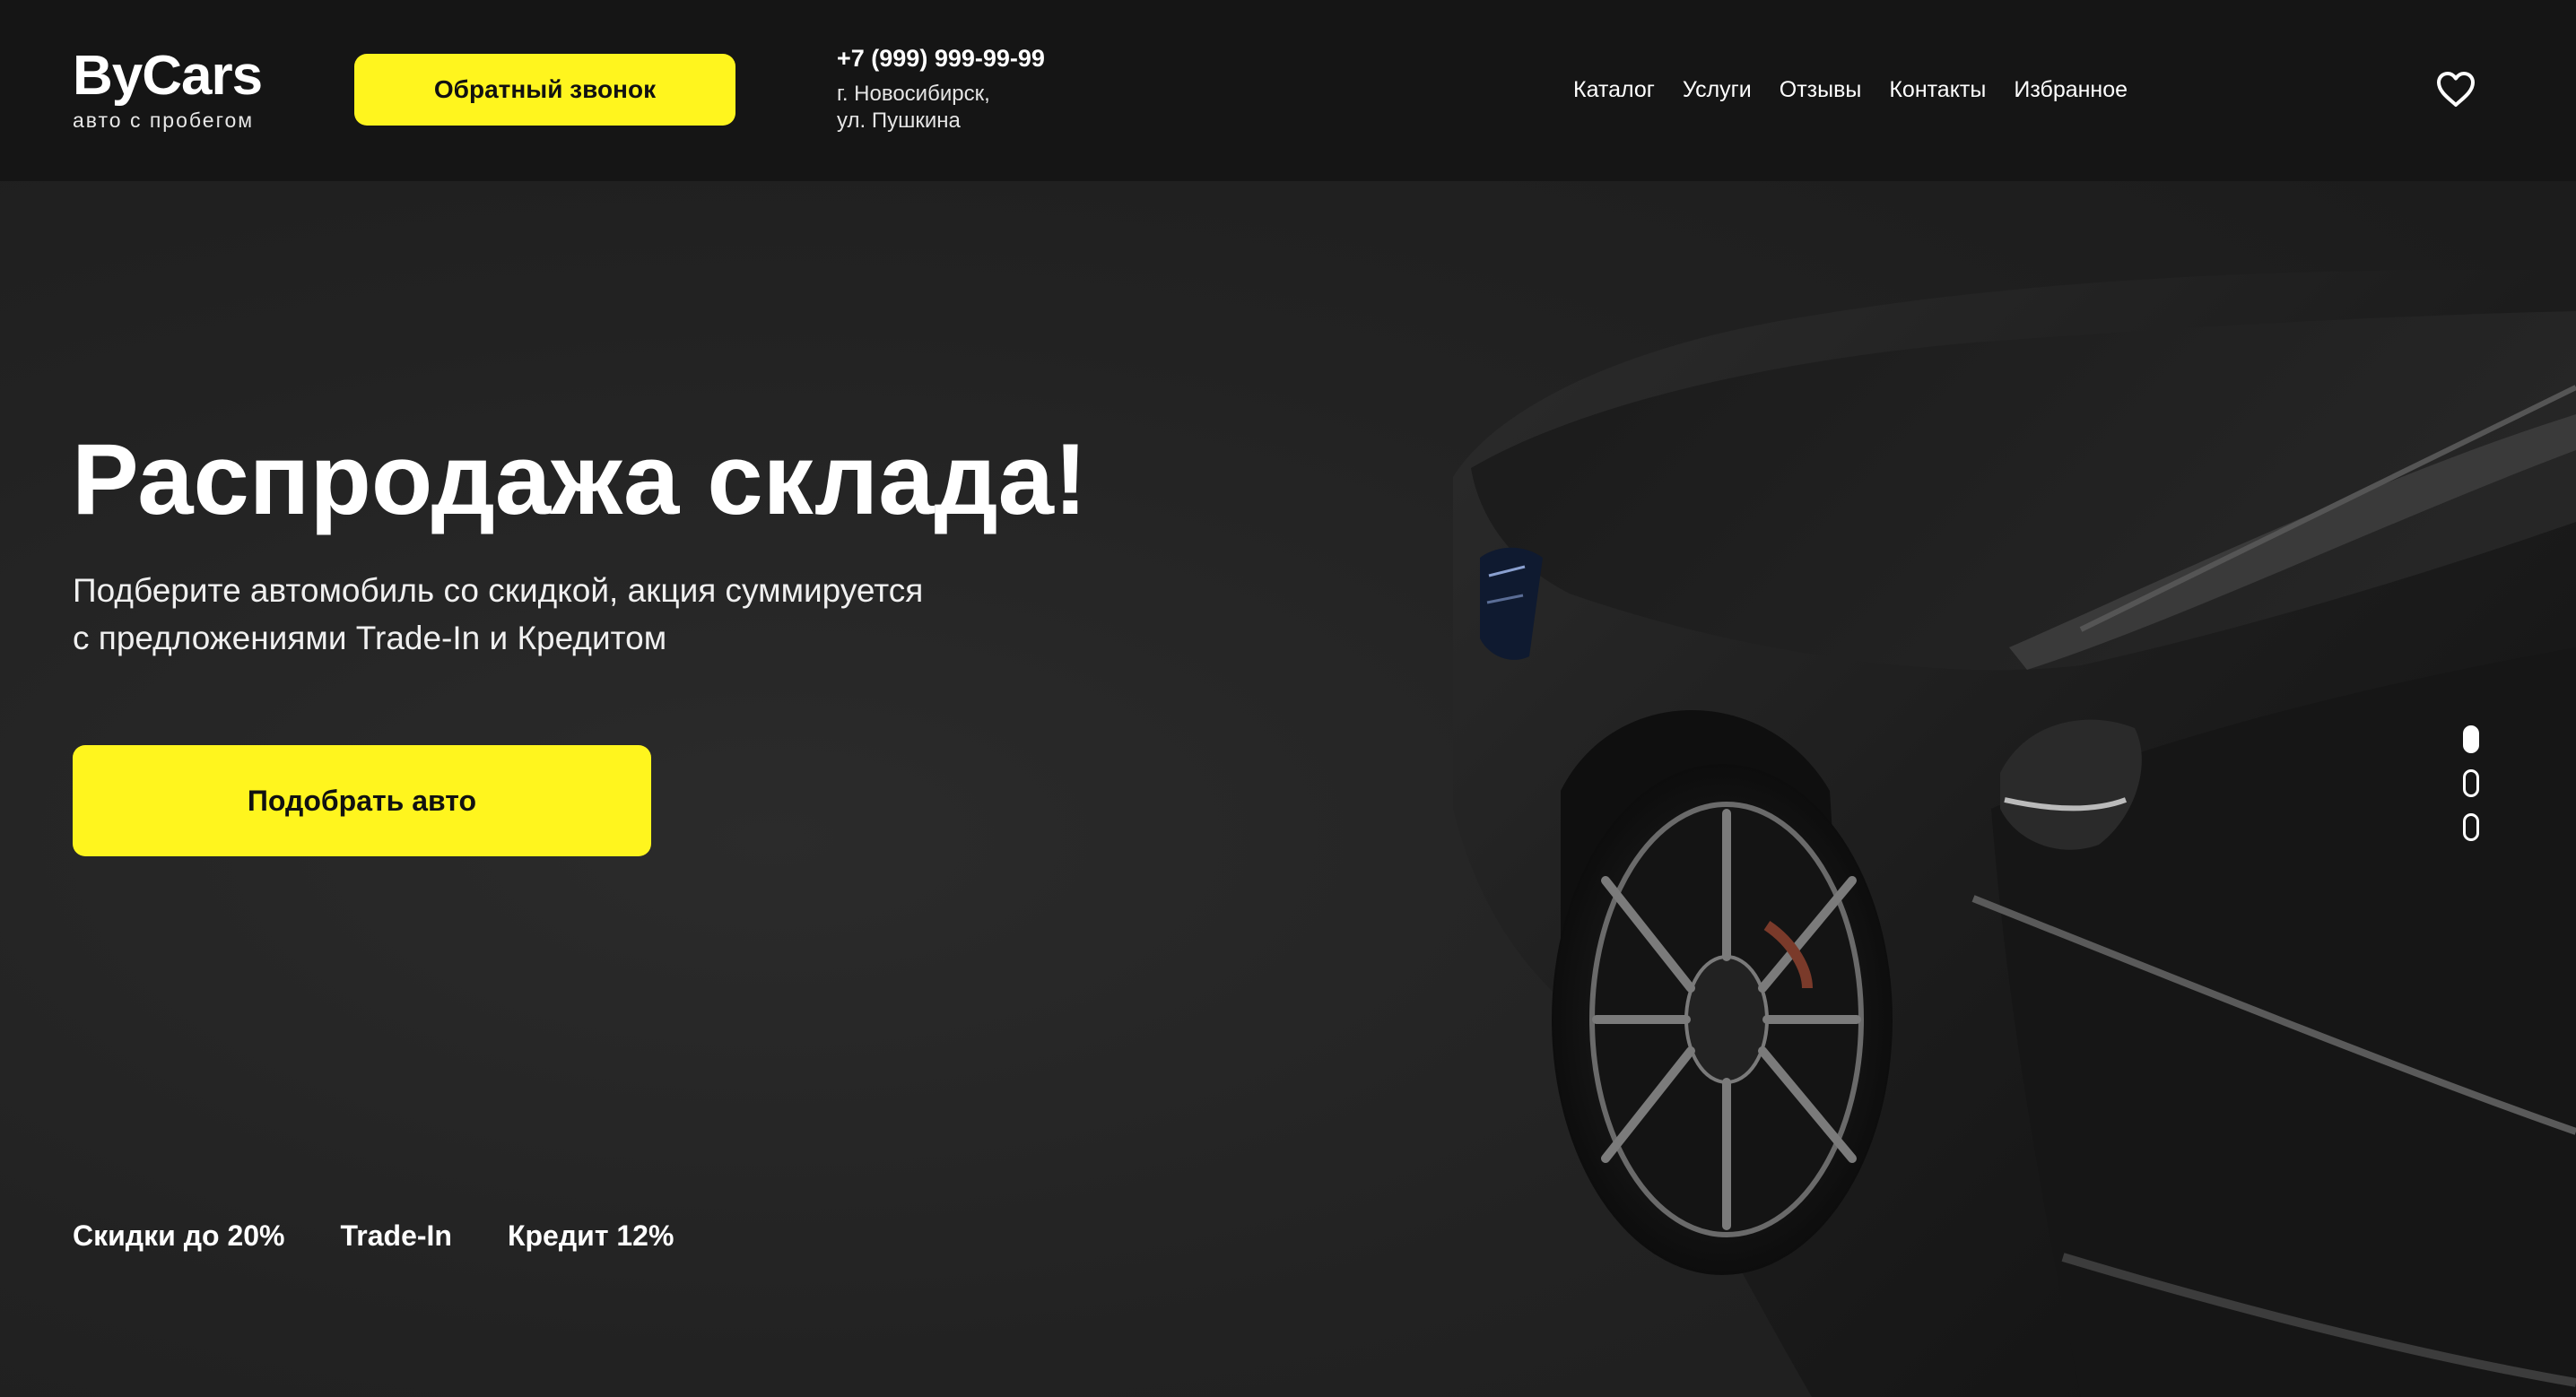 The height and width of the screenshot is (1397, 2576). I want to click on hero-description-line-2: с предложениями Trade-In и Кредитом, so click(370, 638).